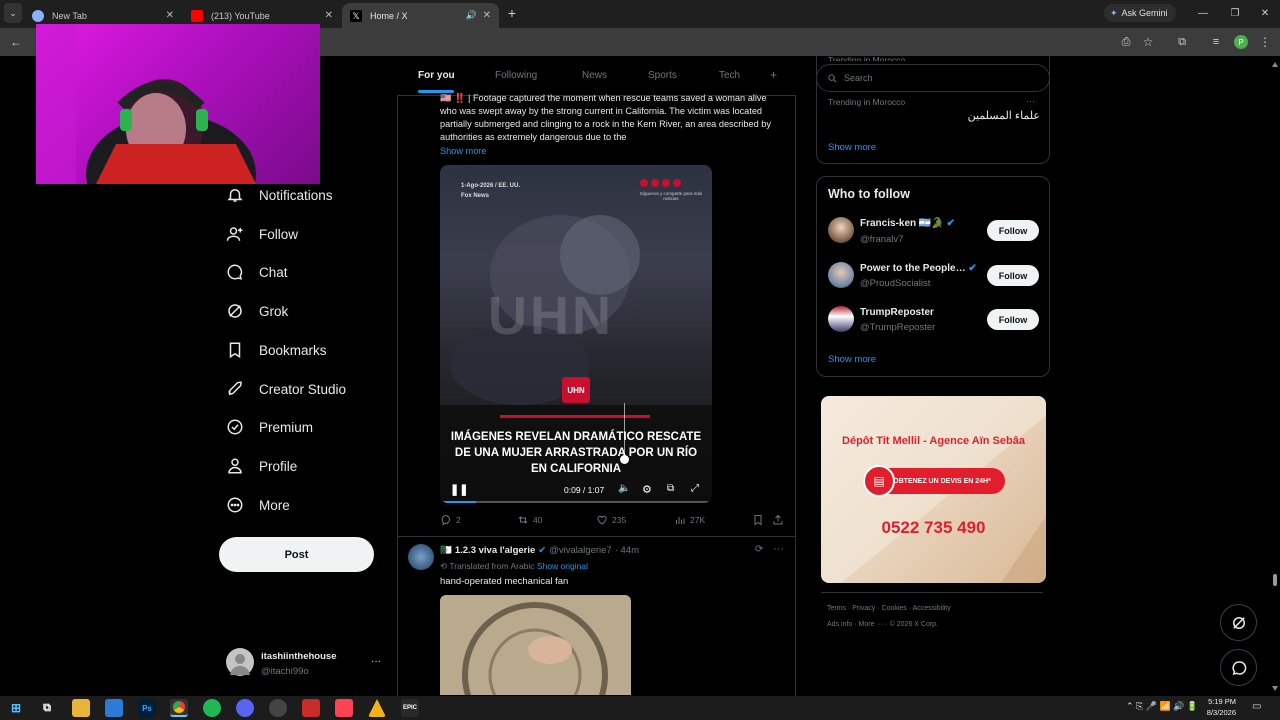 This screenshot has height=720, width=1280. Describe the element at coordinates (624, 433) in the screenshot. I see `volume-slider` at that location.